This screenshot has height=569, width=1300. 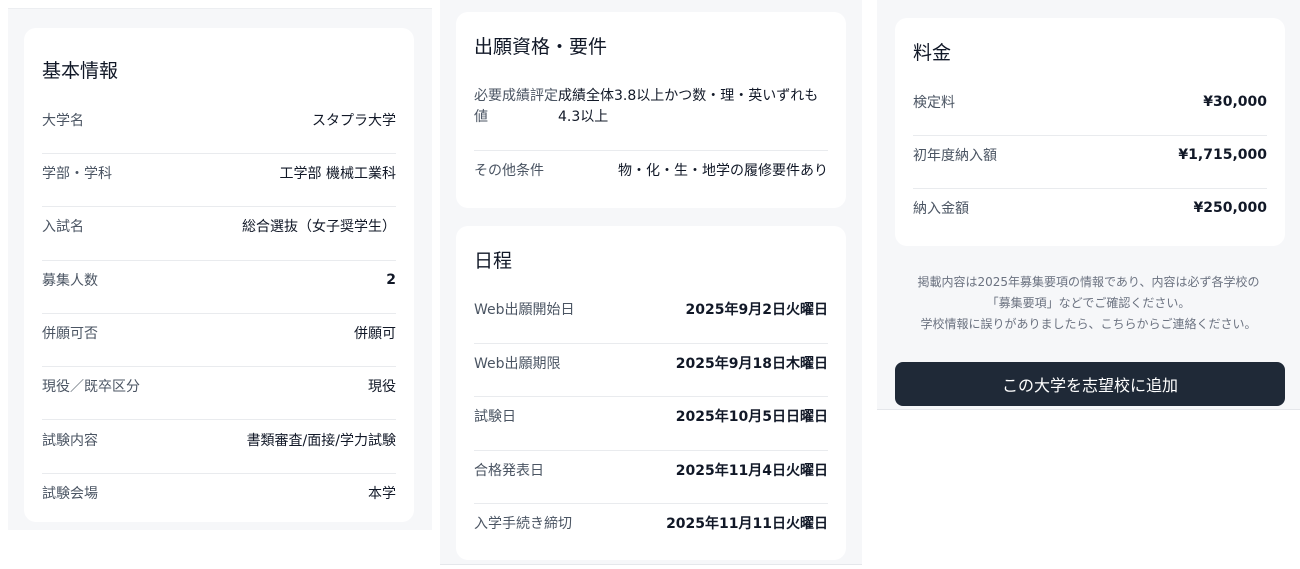 What do you see at coordinates (1090, 384) in the screenshot?
I see `add-to-wishlist-button: この大学を志望校に追加` at bounding box center [1090, 384].